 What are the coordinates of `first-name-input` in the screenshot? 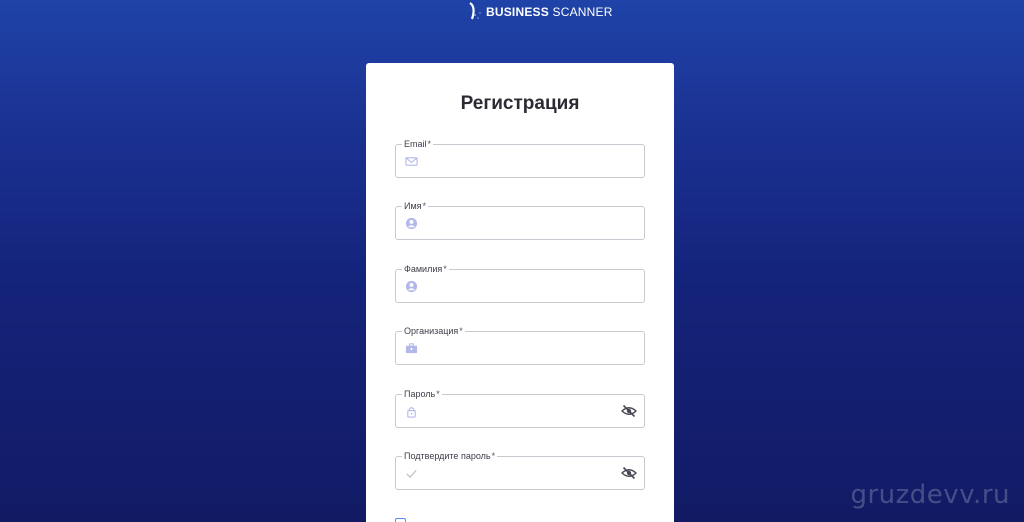 It's located at (519, 223).